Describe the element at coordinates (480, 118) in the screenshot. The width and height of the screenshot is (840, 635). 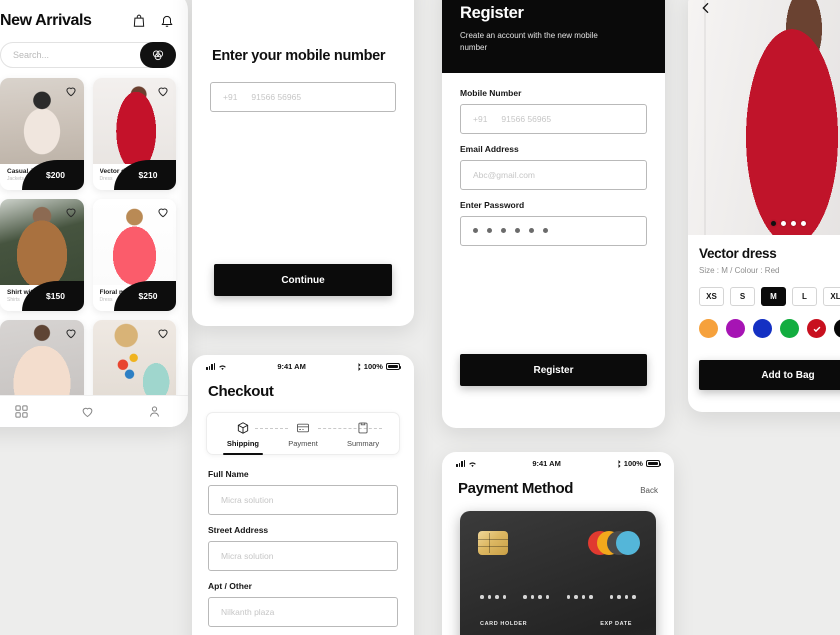
I see `country-code: +91` at that location.